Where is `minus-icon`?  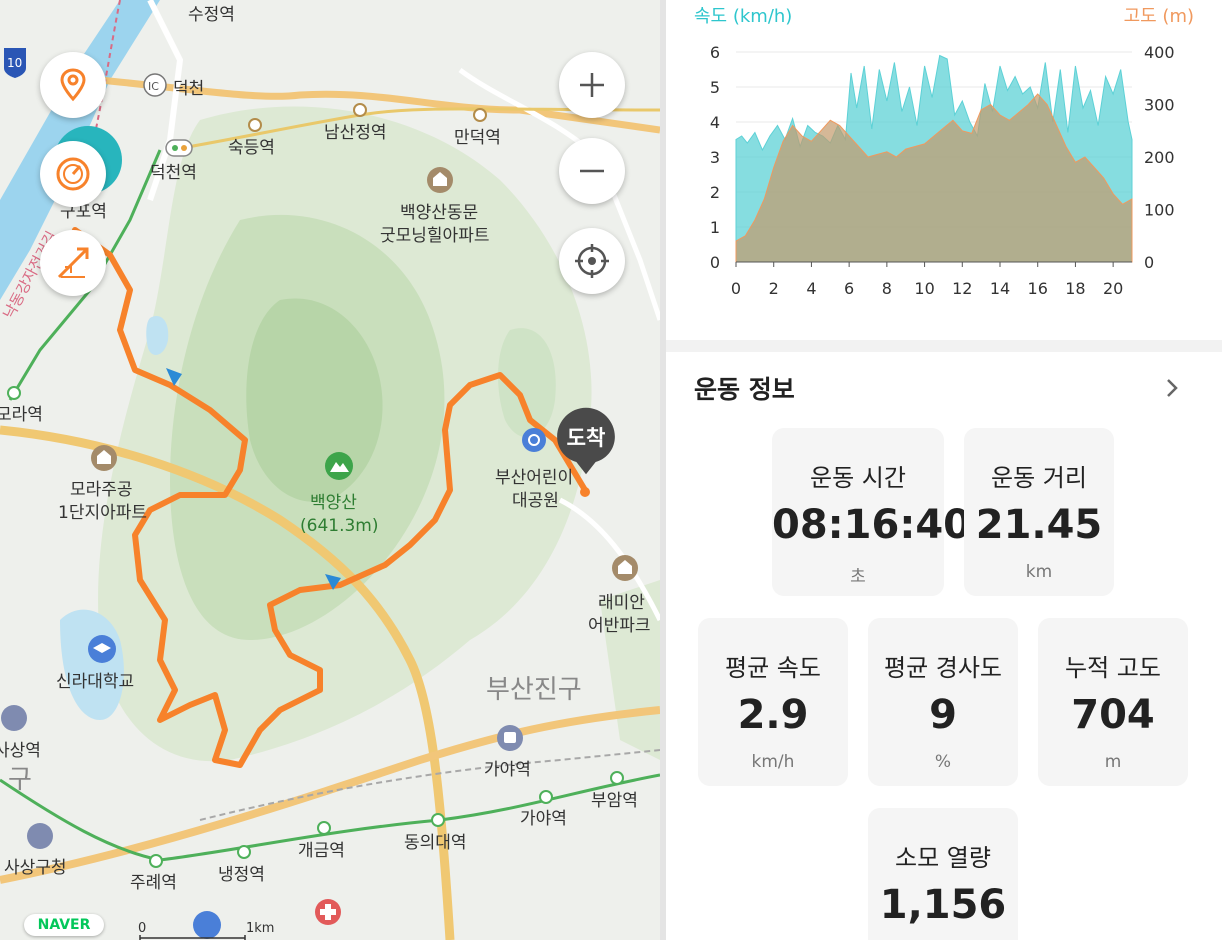
minus-icon is located at coordinates (592, 171).